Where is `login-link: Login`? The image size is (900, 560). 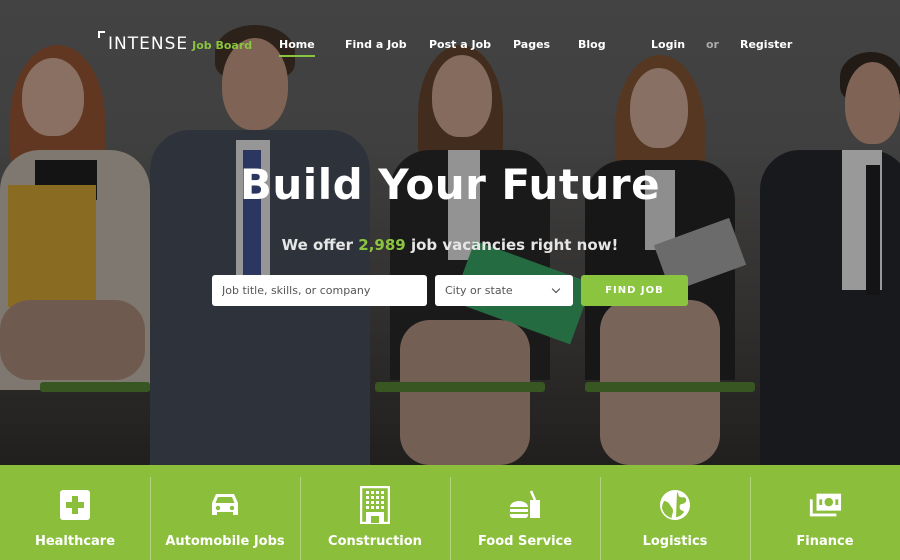 login-link: Login is located at coordinates (668, 44).